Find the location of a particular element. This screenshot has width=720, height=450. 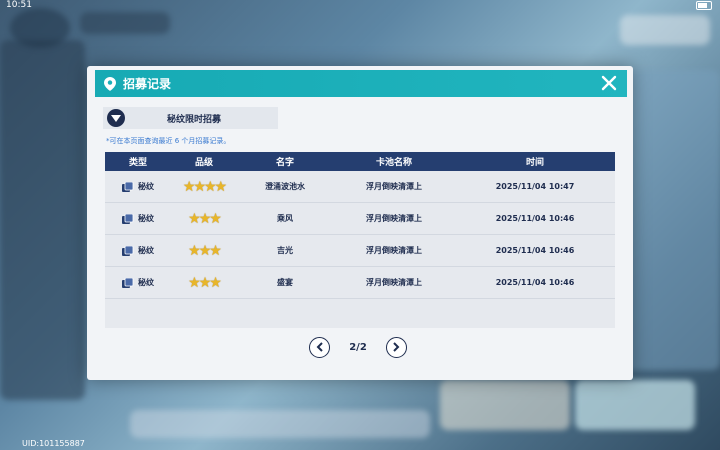

row-time: 2025/11/04 10:47 is located at coordinates (535, 186).